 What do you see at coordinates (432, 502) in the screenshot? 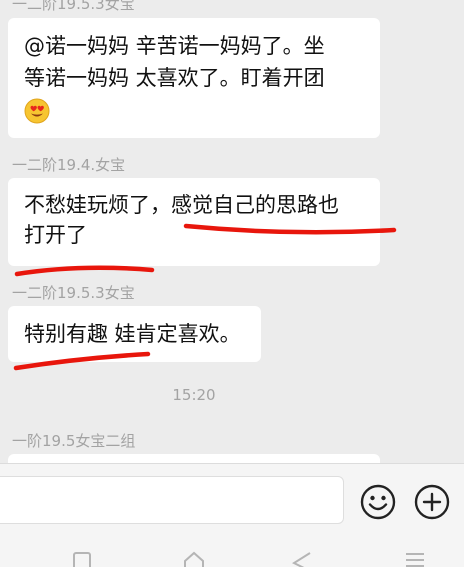
I see `plus-circle-icon` at bounding box center [432, 502].